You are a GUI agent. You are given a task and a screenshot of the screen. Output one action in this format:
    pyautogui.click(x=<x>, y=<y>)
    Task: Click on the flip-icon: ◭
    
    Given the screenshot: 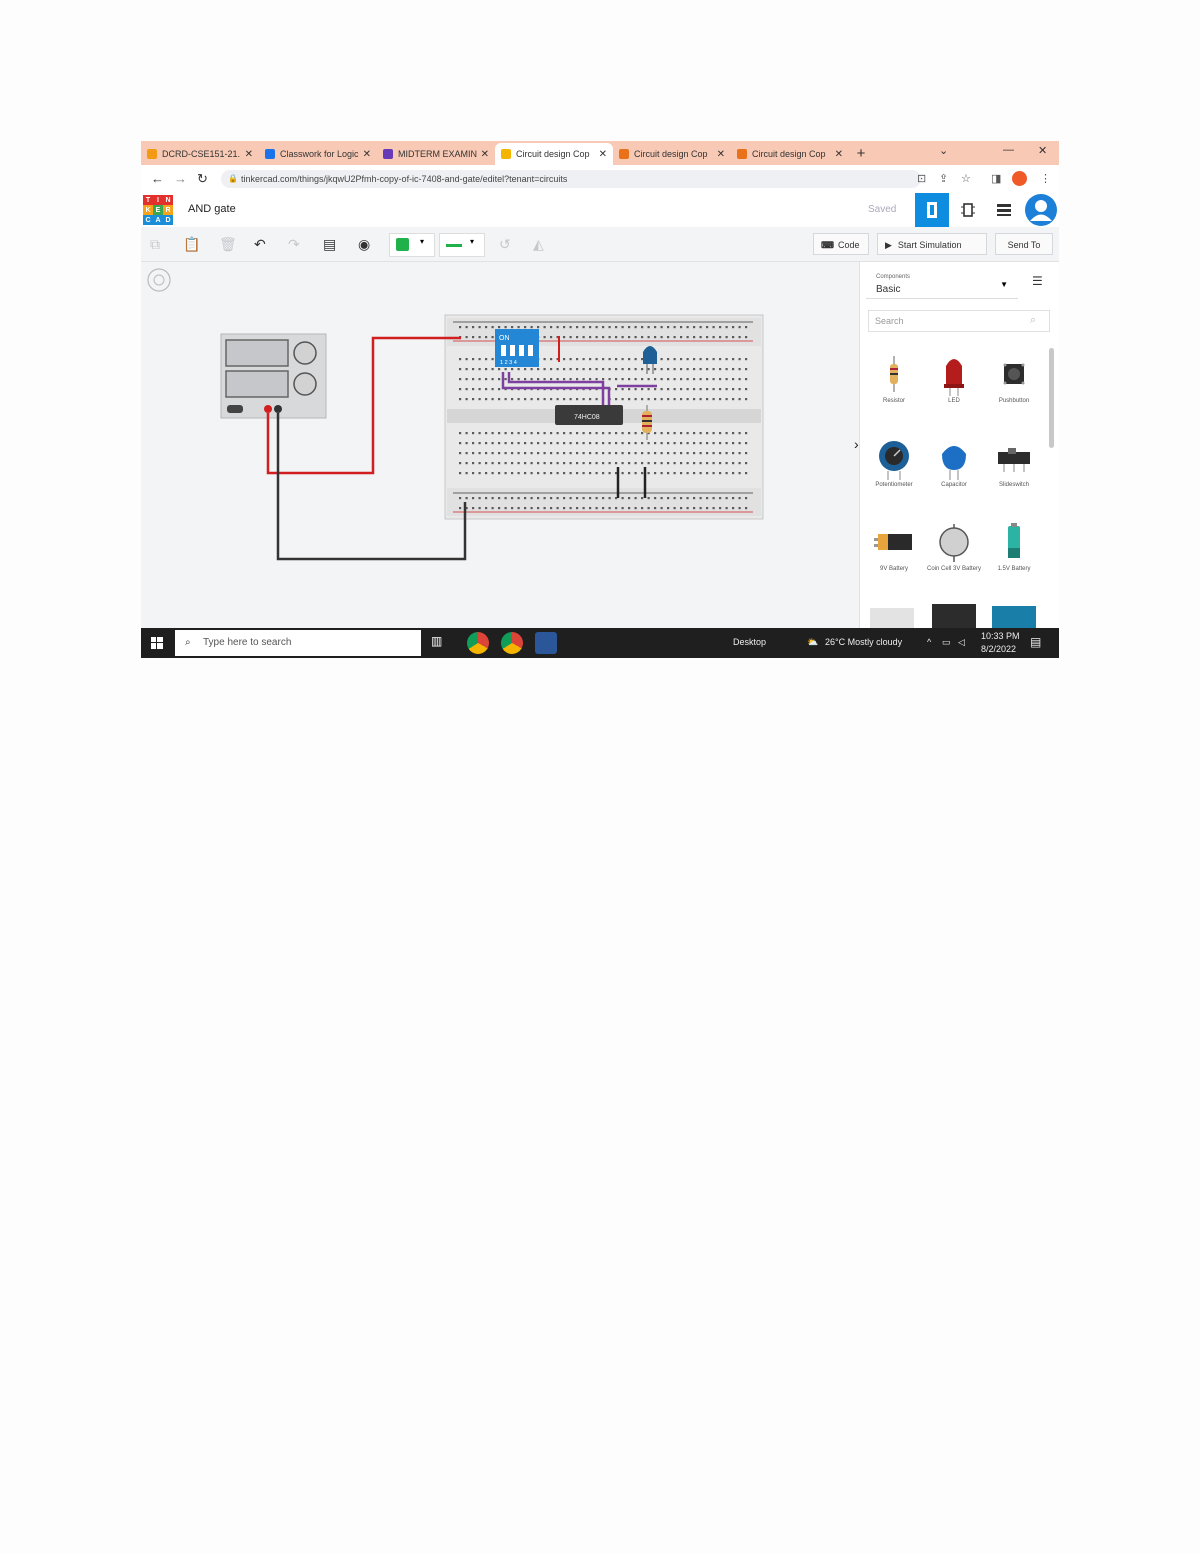 What is the action you would take?
    pyautogui.click(x=538, y=244)
    